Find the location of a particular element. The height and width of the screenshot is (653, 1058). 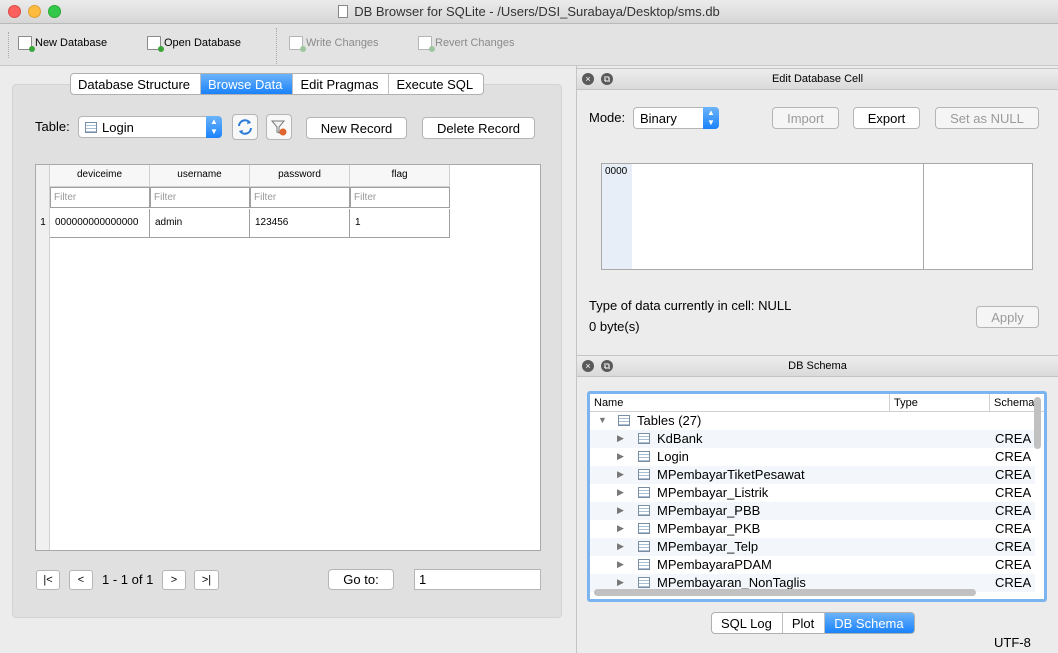

new-database-icon is located at coordinates (26, 44).